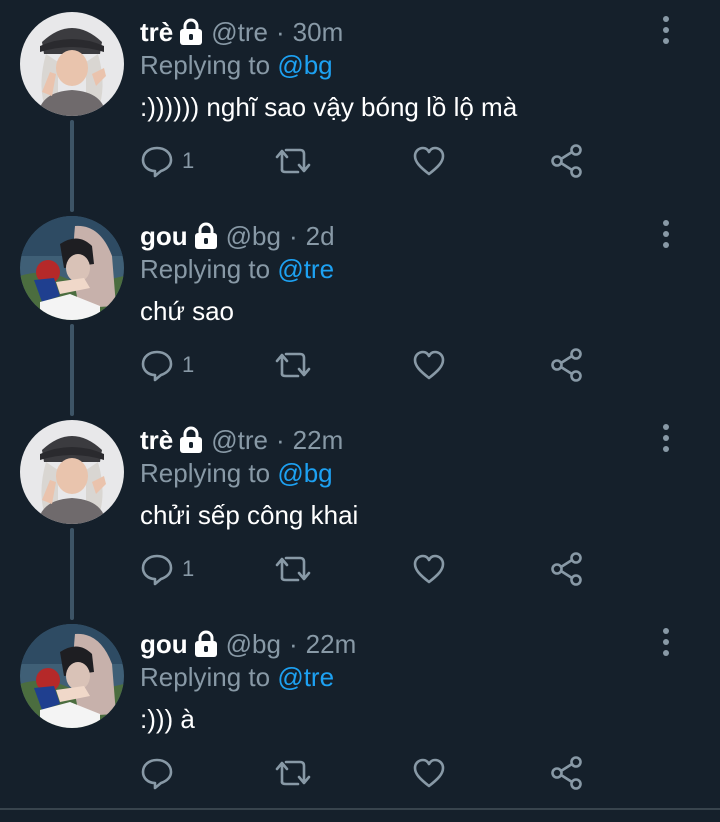 The width and height of the screenshot is (720, 822). Describe the element at coordinates (187, 311) in the screenshot. I see `tweet-text: chứ sao` at that location.